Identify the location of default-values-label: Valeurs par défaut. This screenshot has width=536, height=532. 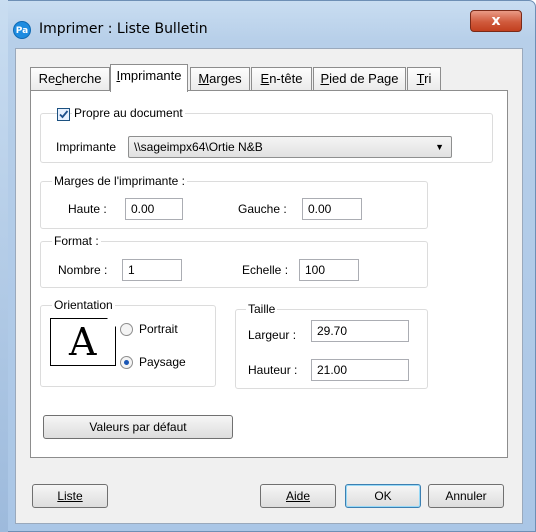
(138, 427).